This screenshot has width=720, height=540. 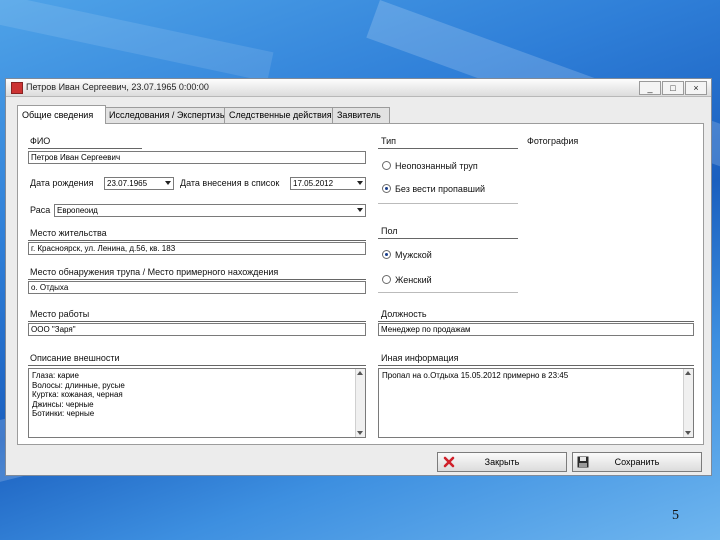 I want to click on appearance-line: Куртка: кожаная, черная, so click(x=77, y=394).